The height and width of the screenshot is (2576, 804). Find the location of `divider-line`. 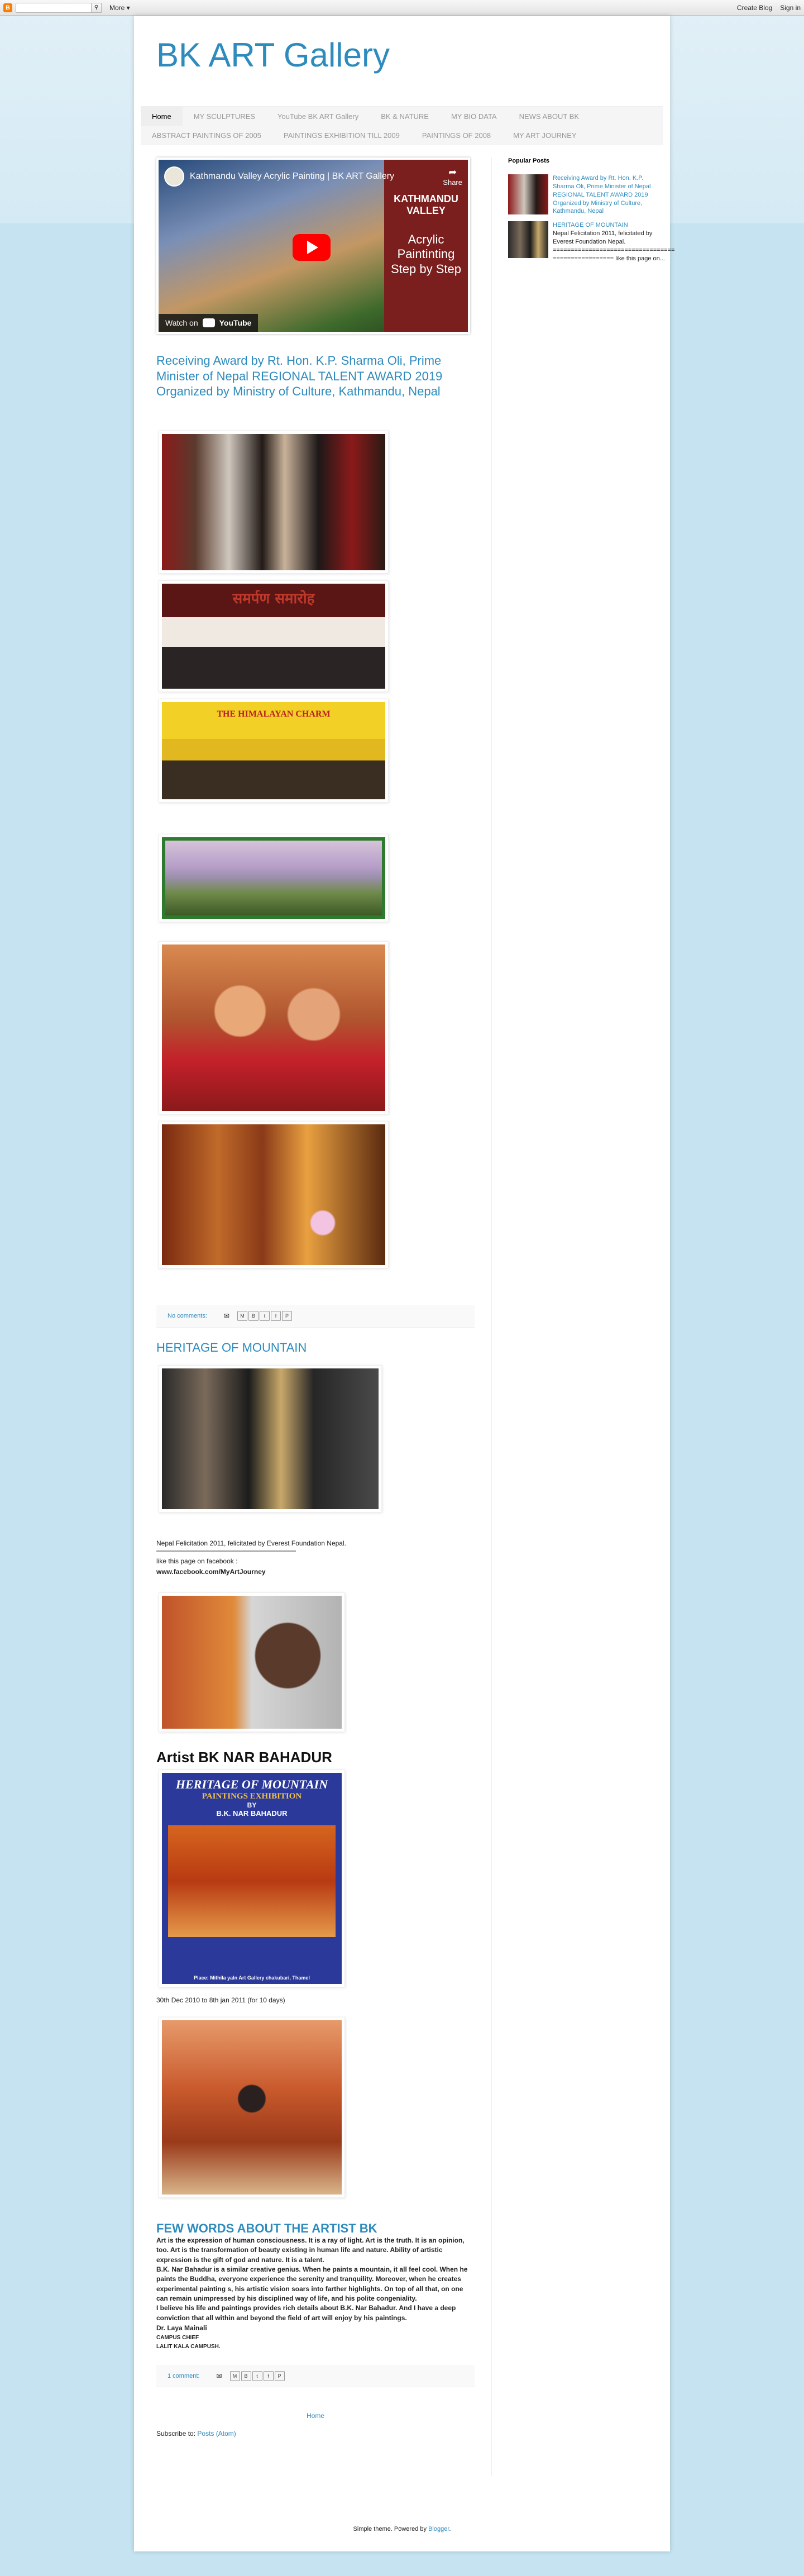

divider-line is located at coordinates (226, 1551).